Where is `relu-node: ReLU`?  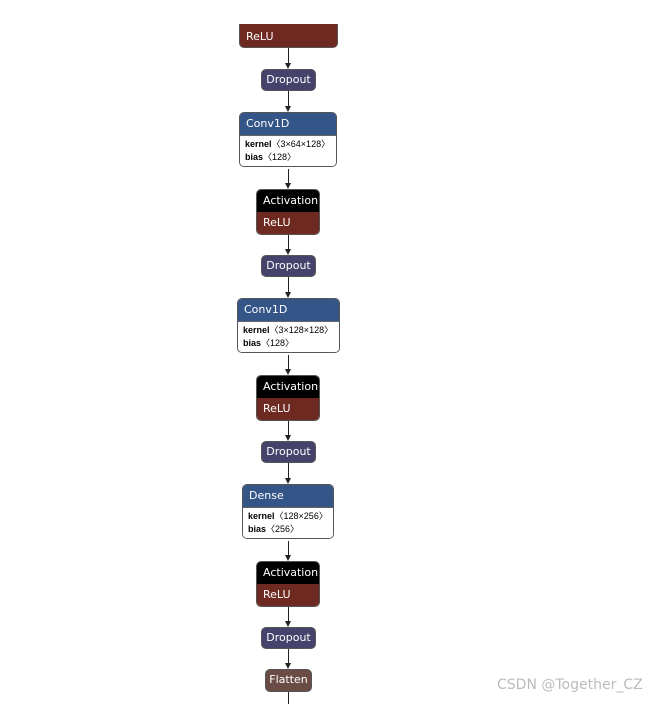
relu-node: ReLU is located at coordinates (288, 36).